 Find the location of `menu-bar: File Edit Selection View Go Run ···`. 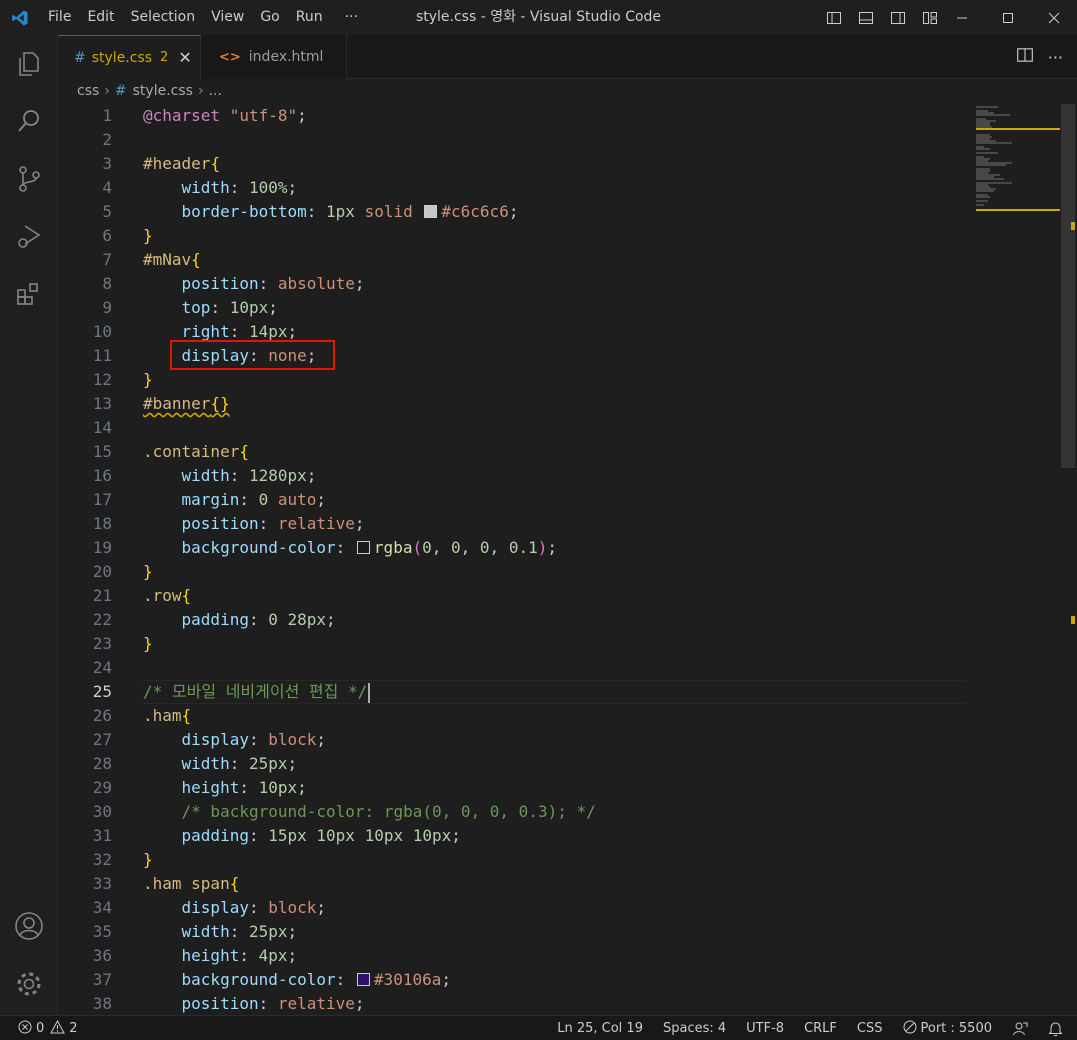

menu-bar: File Edit Selection View Go Run ··· is located at coordinates (203, 17).